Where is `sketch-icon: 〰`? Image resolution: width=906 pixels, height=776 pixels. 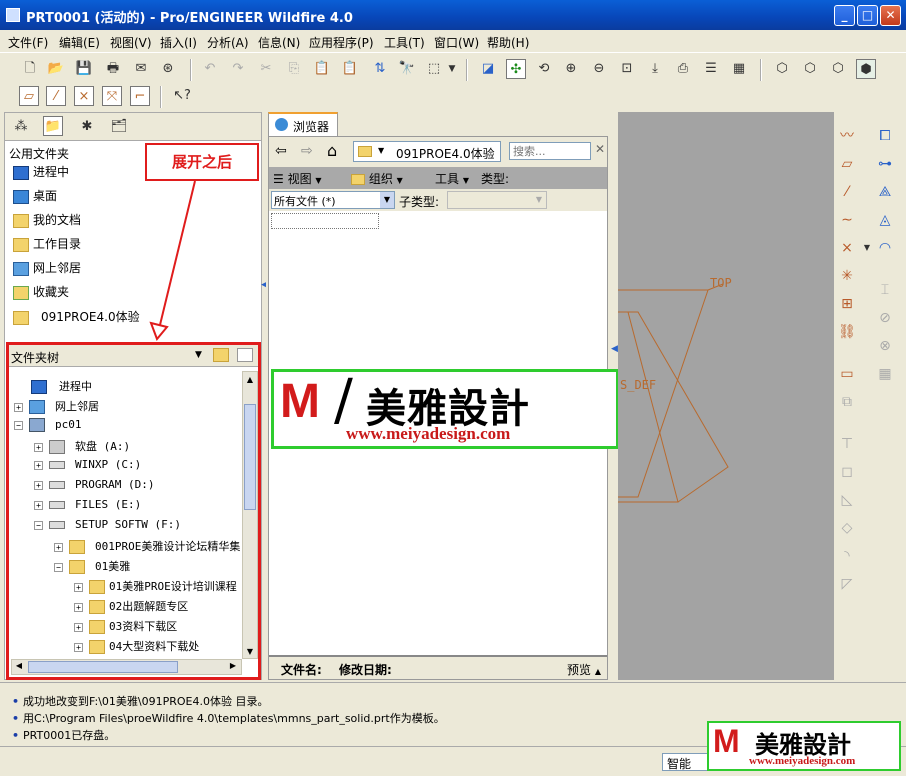
sketch-icon: 〰 is located at coordinates (847, 136).